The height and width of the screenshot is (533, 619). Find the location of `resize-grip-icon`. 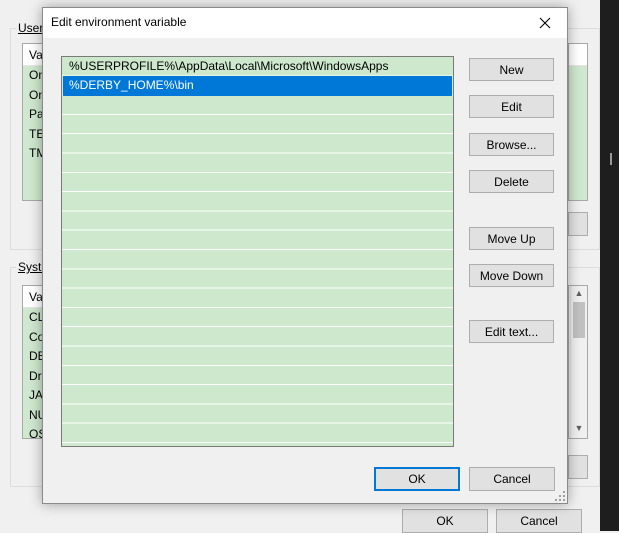

resize-grip-icon is located at coordinates (559, 495).